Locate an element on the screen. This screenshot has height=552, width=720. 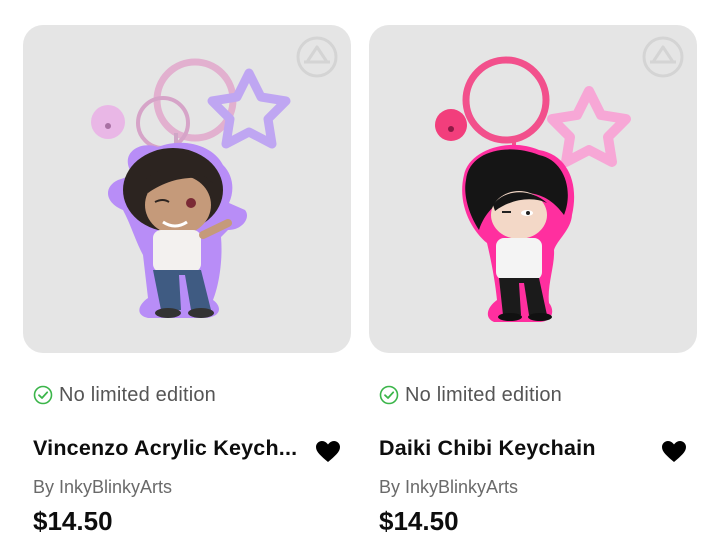
product-title: Daiki Chibi Keychain is located at coordinates (515, 448).